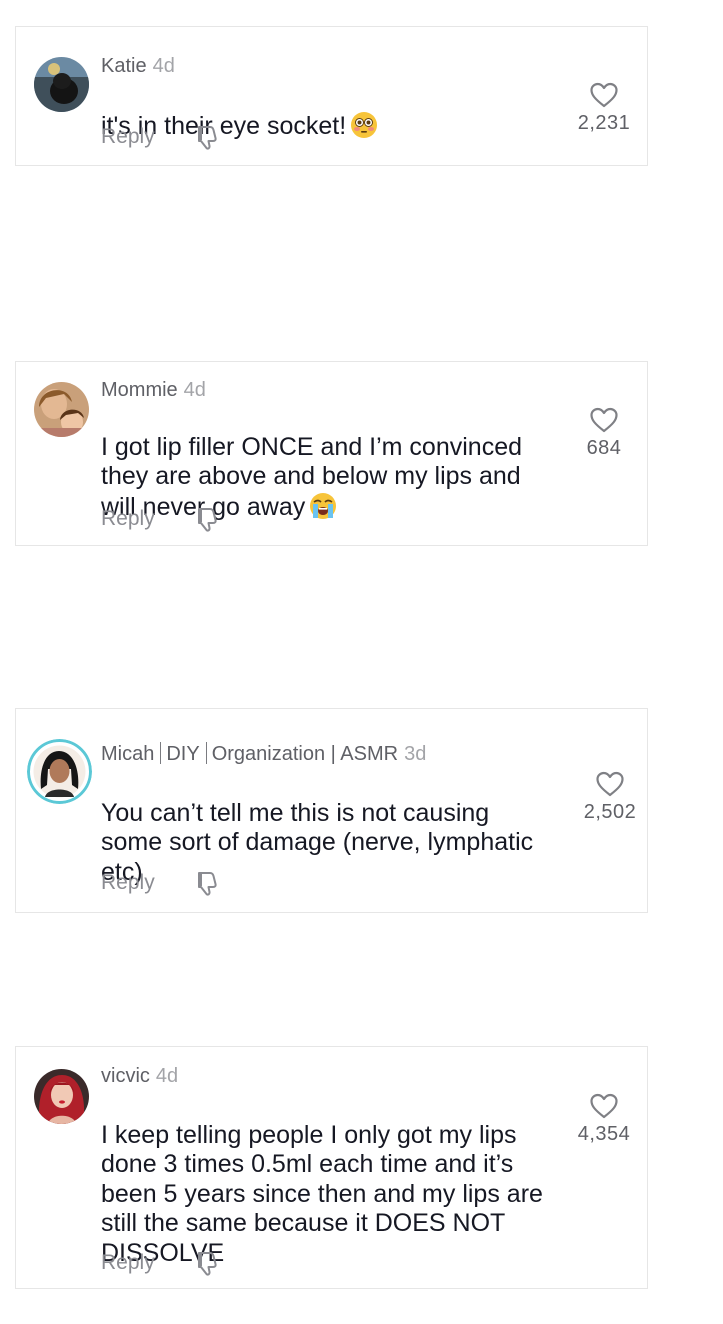 This screenshot has height=1324, width=723. I want to click on comment-header: vicvic 4d, so click(139, 1076).